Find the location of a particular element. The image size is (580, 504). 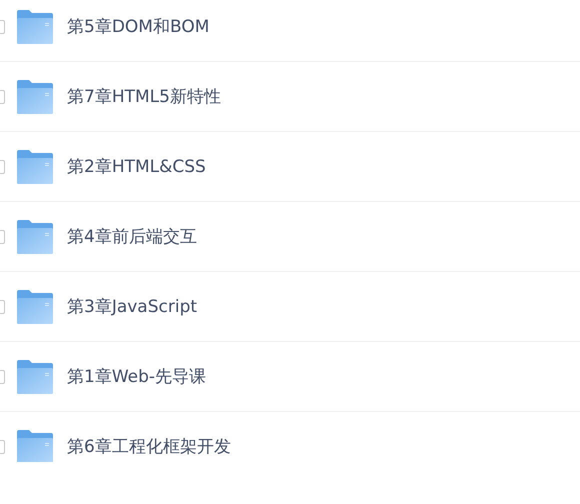

folder-name: 第5章DOM和BOM is located at coordinates (138, 26).